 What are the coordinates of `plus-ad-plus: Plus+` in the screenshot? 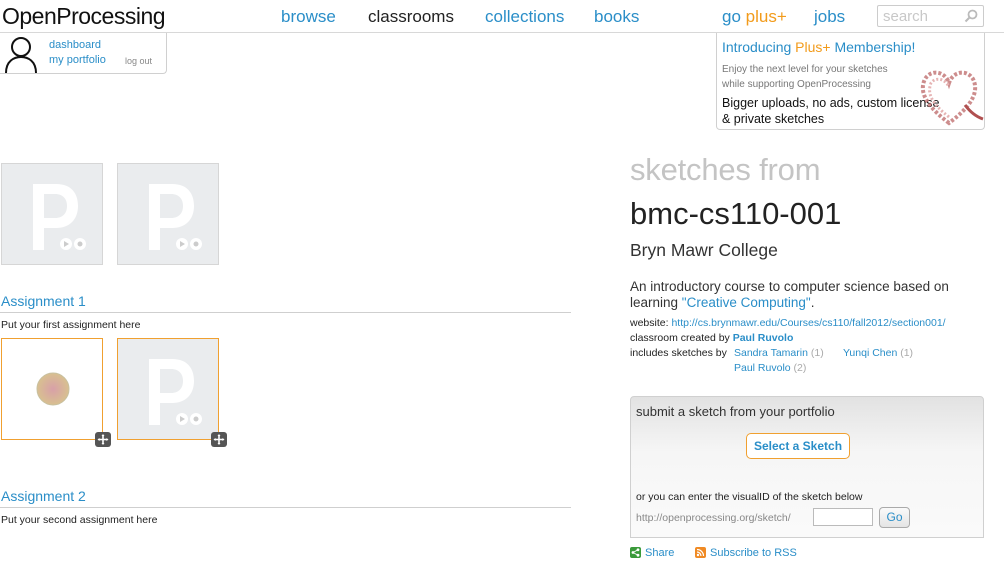 It's located at (813, 47).